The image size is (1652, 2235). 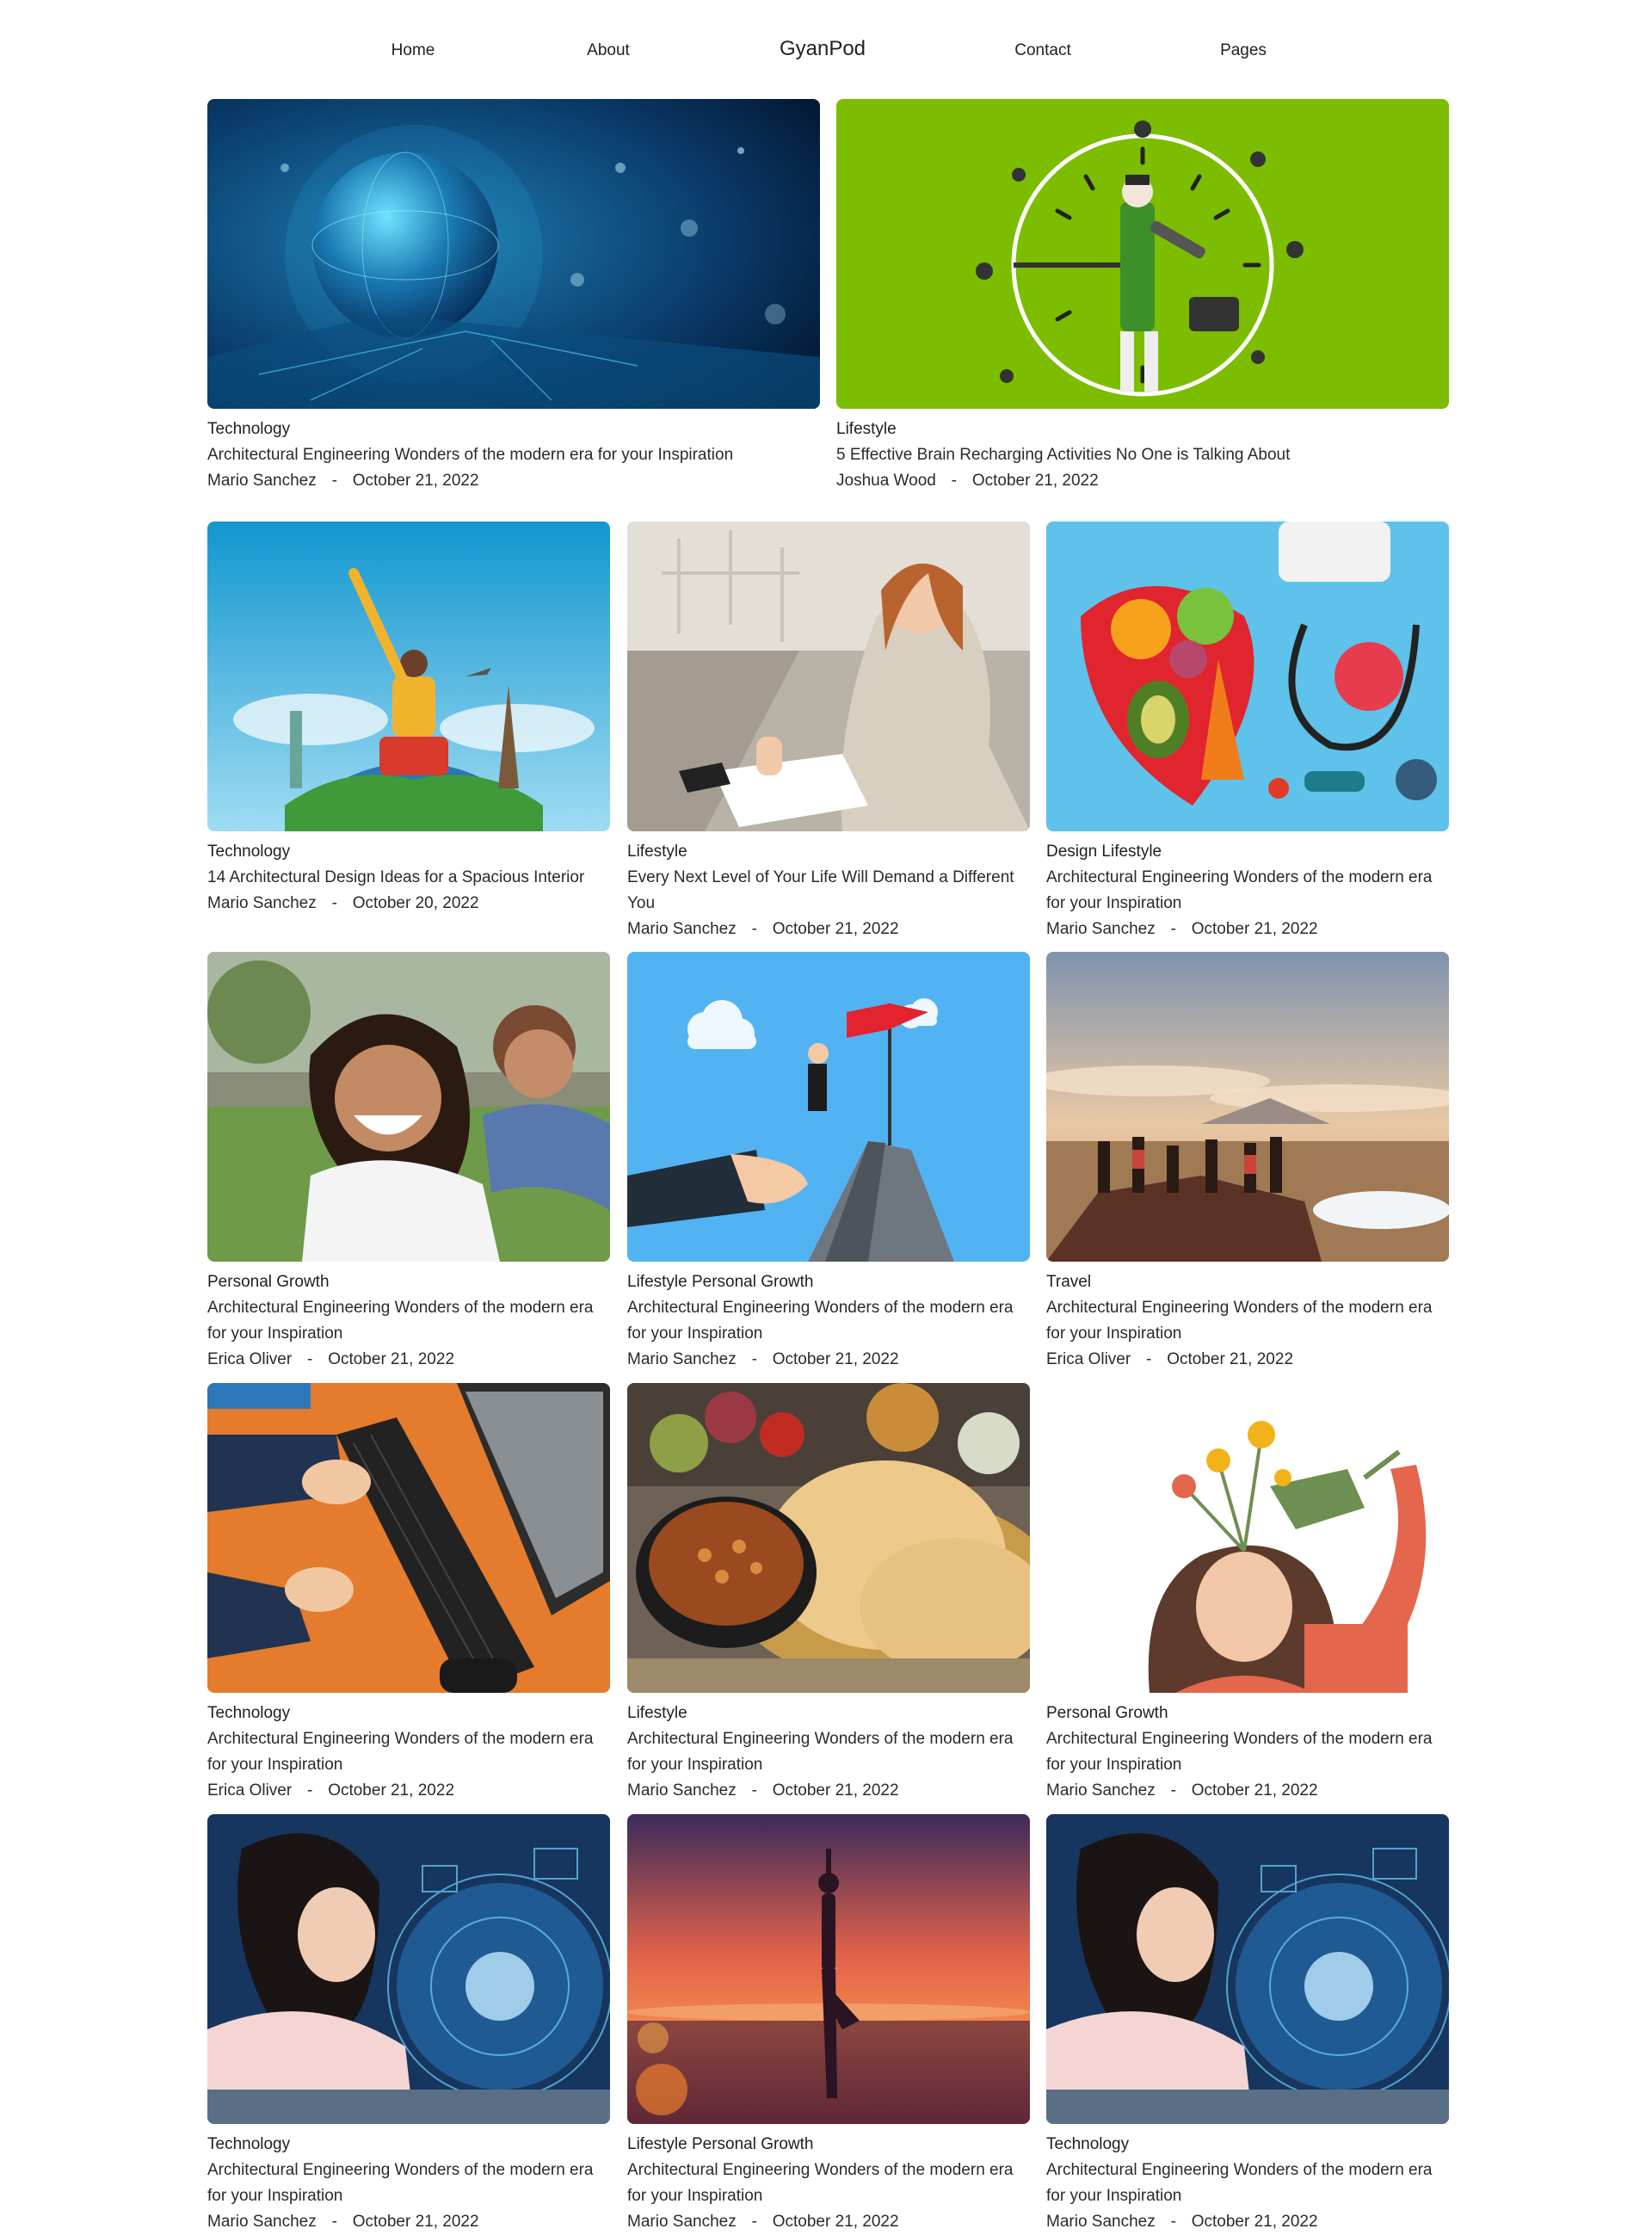 I want to click on post-thumbnail-mindful, so click(x=1247, y=1538).